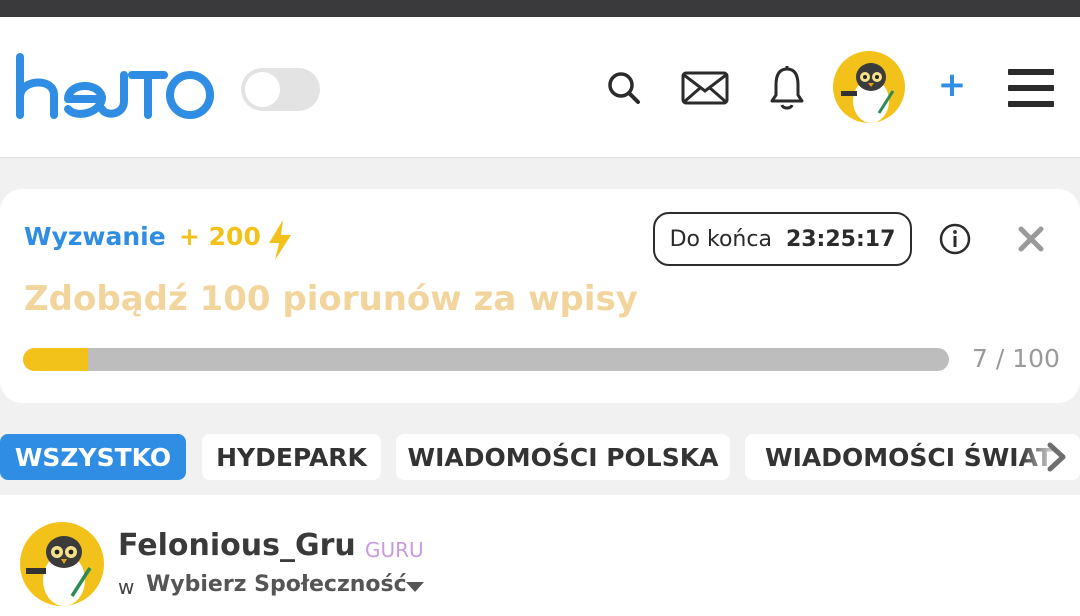 The image size is (1080, 616). Describe the element at coordinates (55, 359) in the screenshot. I see `progress-fill` at that location.